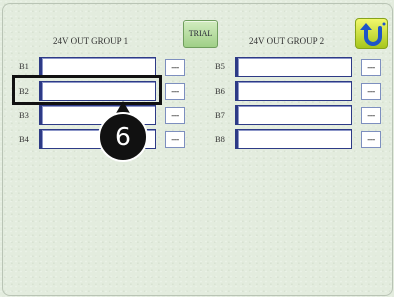  What do you see at coordinates (293, 115) in the screenshot?
I see `field-b7` at bounding box center [293, 115].